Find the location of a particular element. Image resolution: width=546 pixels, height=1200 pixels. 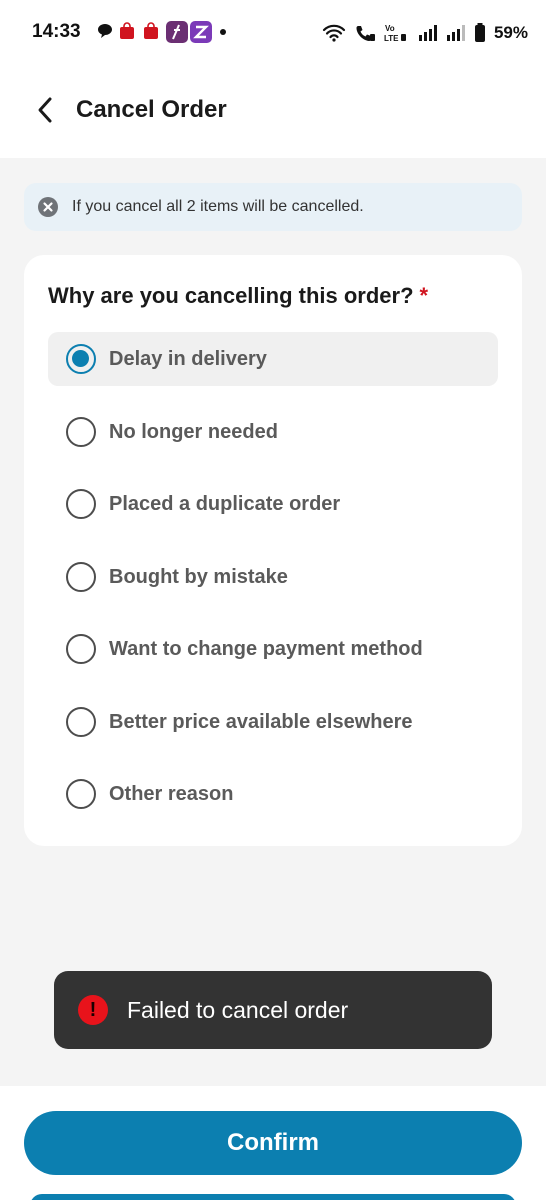

zepto-logo-icon is located at coordinates (201, 32).